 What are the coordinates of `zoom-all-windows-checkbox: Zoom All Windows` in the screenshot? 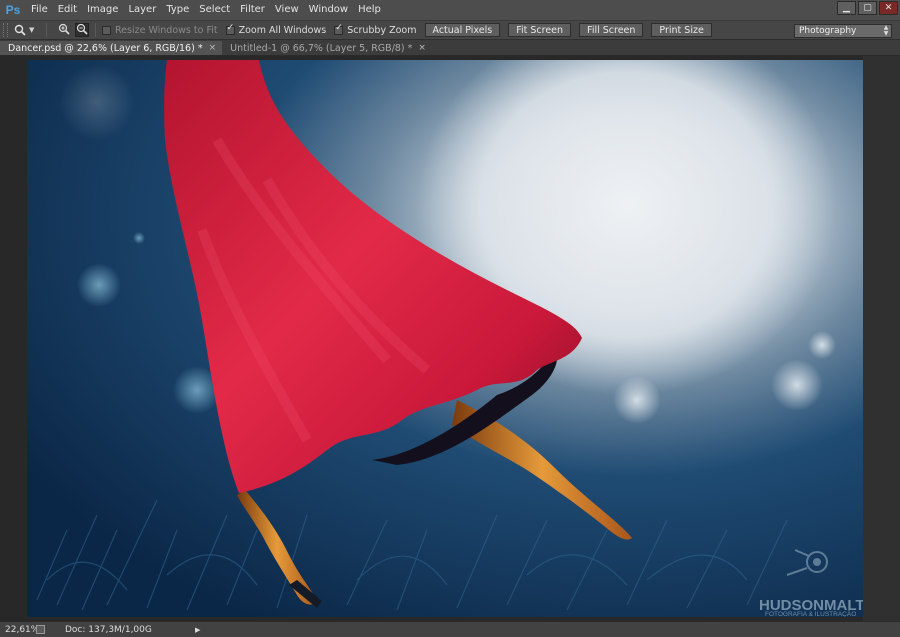 It's located at (276, 29).